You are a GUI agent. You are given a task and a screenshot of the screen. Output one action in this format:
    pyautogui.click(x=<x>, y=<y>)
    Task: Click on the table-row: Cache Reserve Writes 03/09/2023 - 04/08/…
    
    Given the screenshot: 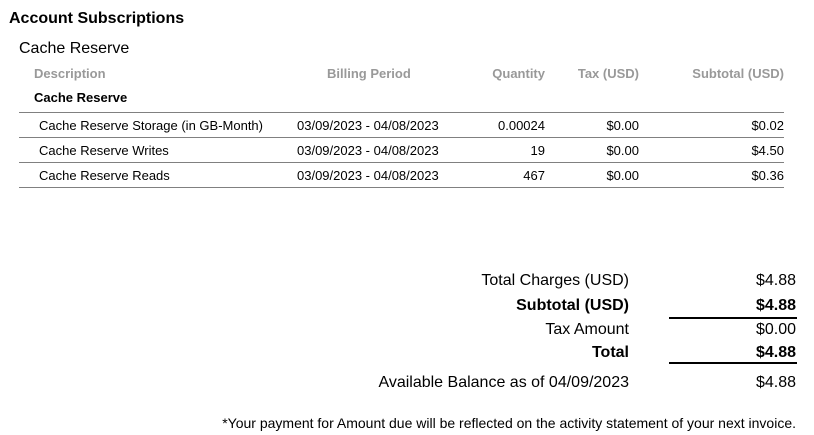 What is the action you would take?
    pyautogui.click(x=401, y=150)
    